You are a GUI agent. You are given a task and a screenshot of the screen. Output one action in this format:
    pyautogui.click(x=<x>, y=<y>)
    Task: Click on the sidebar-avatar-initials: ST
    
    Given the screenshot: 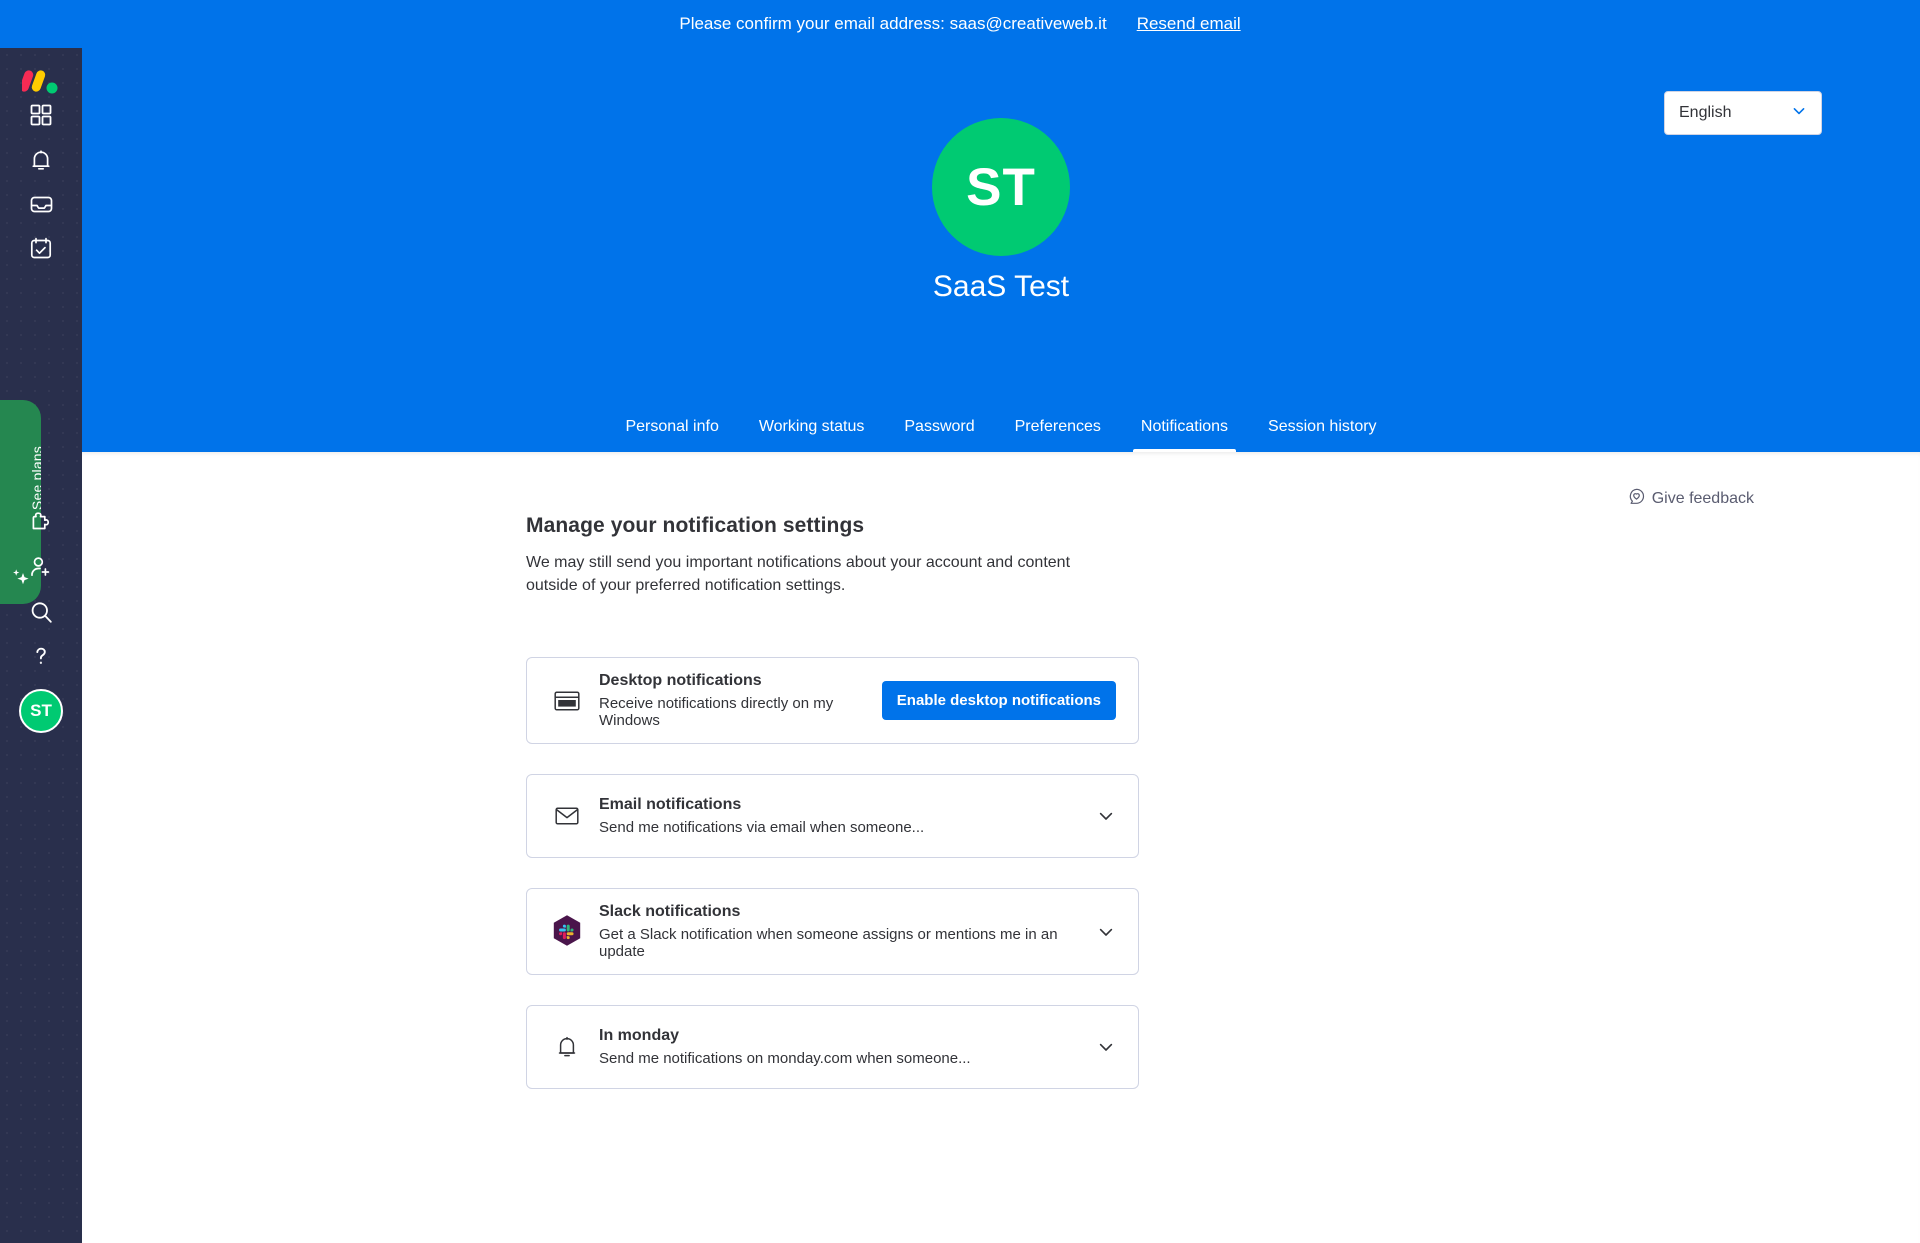 What is the action you would take?
    pyautogui.click(x=41, y=710)
    